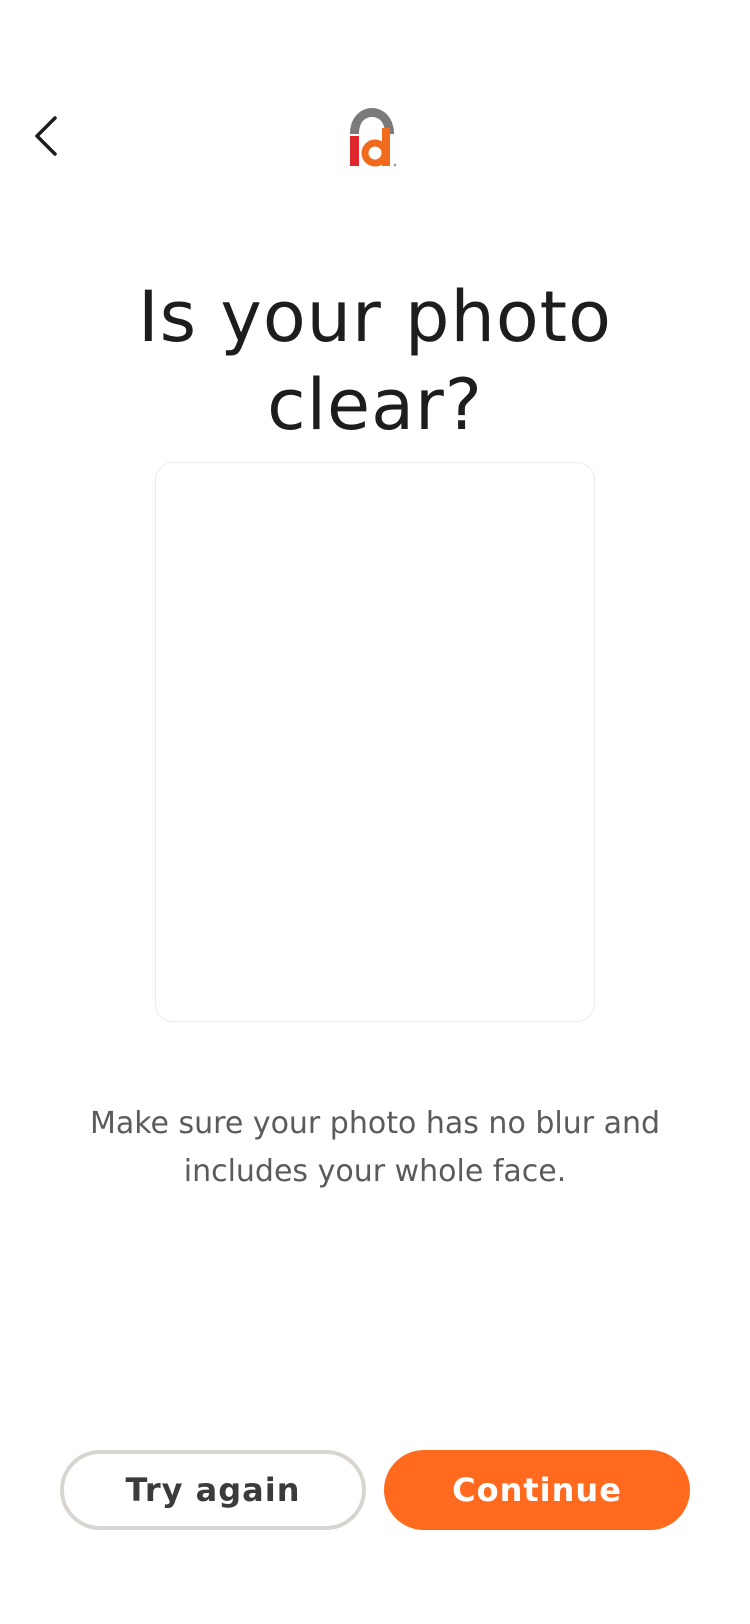 Image resolution: width=750 pixels, height=1624 pixels. I want to click on id-logo-icon, so click(374, 136).